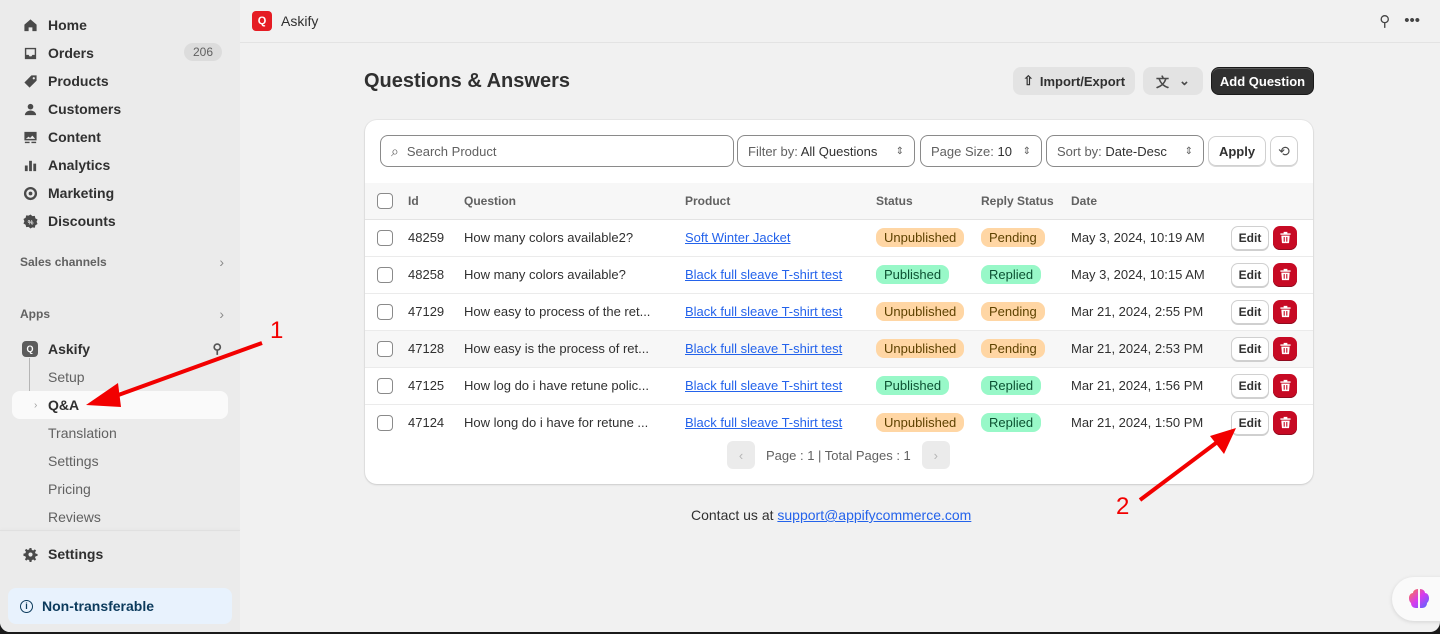 This screenshot has width=1440, height=634. I want to click on sidebar-divider, so click(120, 530).